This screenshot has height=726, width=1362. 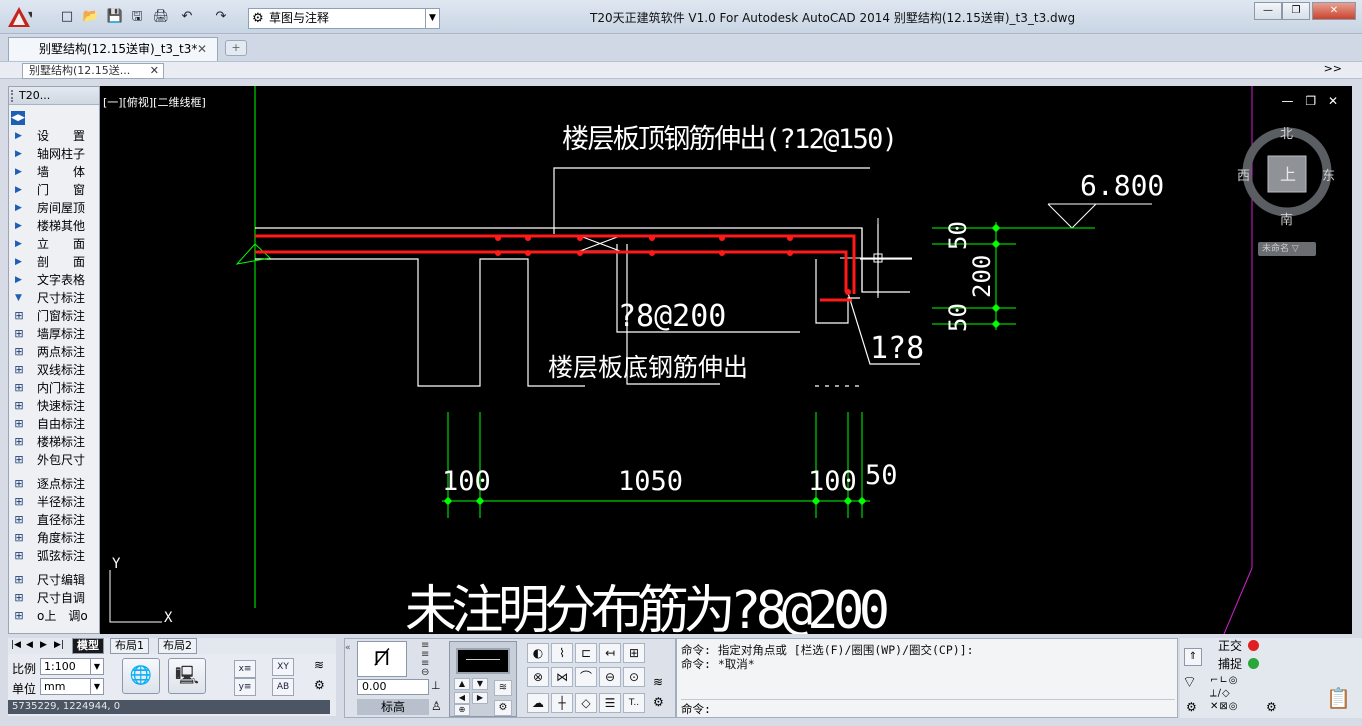 I want to click on tool-compass-icon: ◐, so click(x=538, y=653).